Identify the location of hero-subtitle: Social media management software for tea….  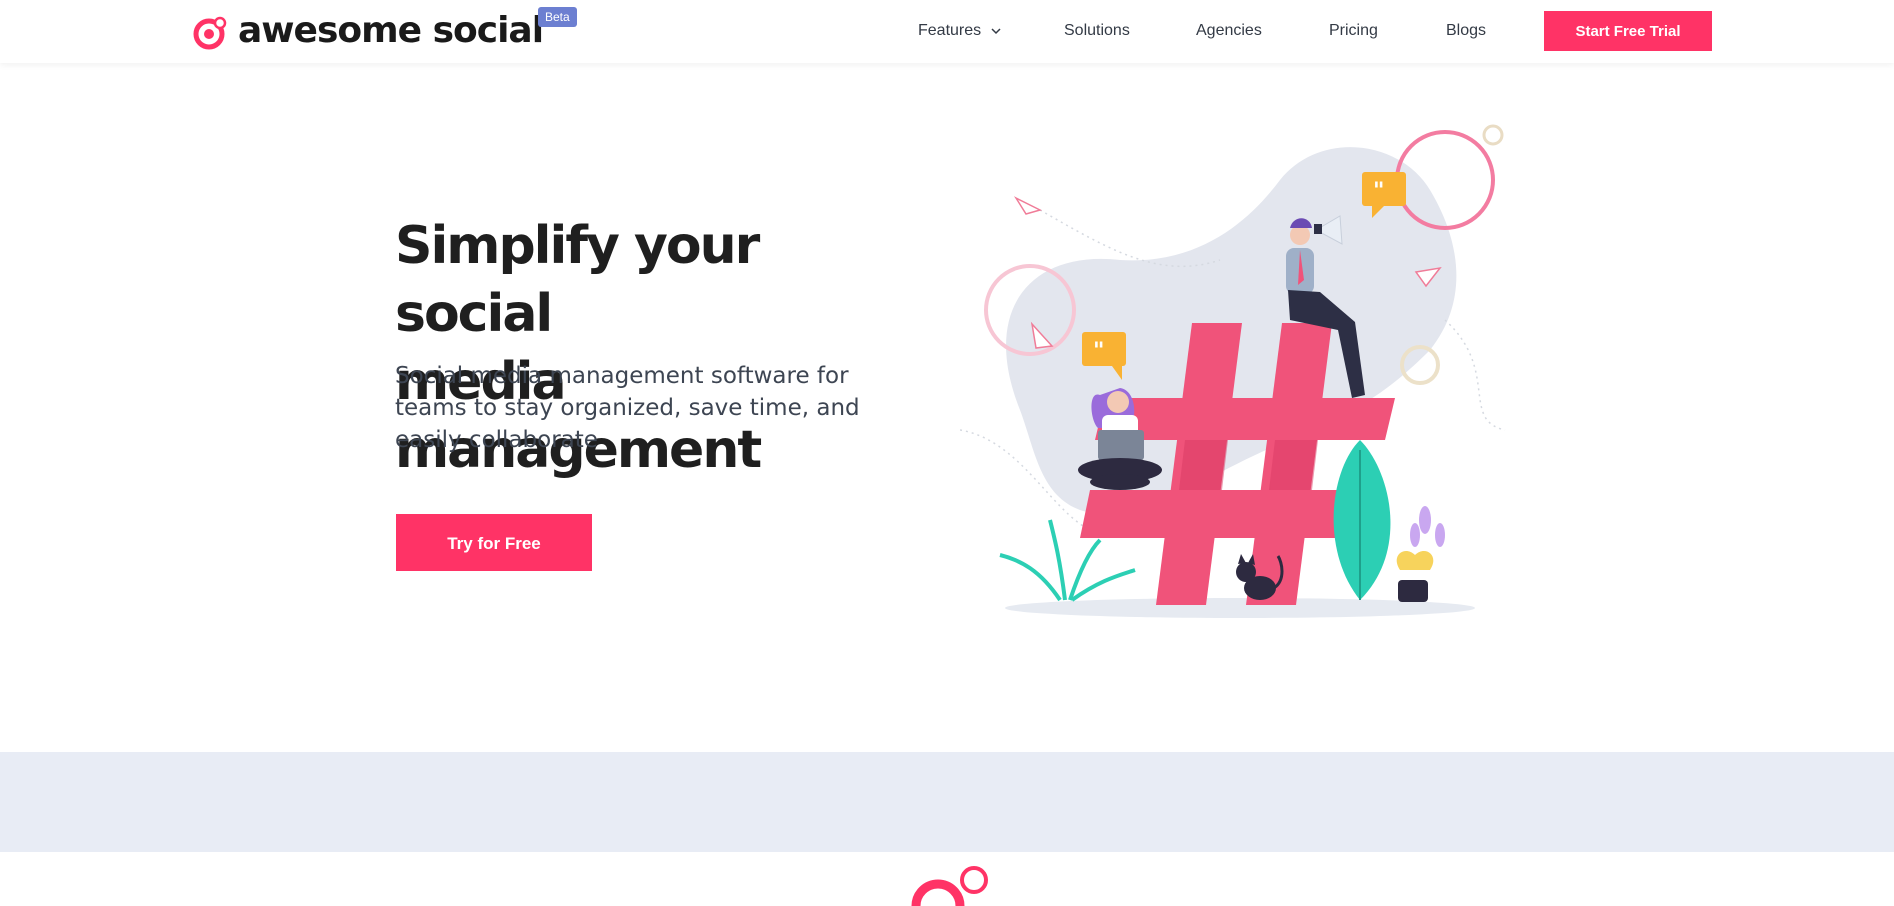
(627, 408).